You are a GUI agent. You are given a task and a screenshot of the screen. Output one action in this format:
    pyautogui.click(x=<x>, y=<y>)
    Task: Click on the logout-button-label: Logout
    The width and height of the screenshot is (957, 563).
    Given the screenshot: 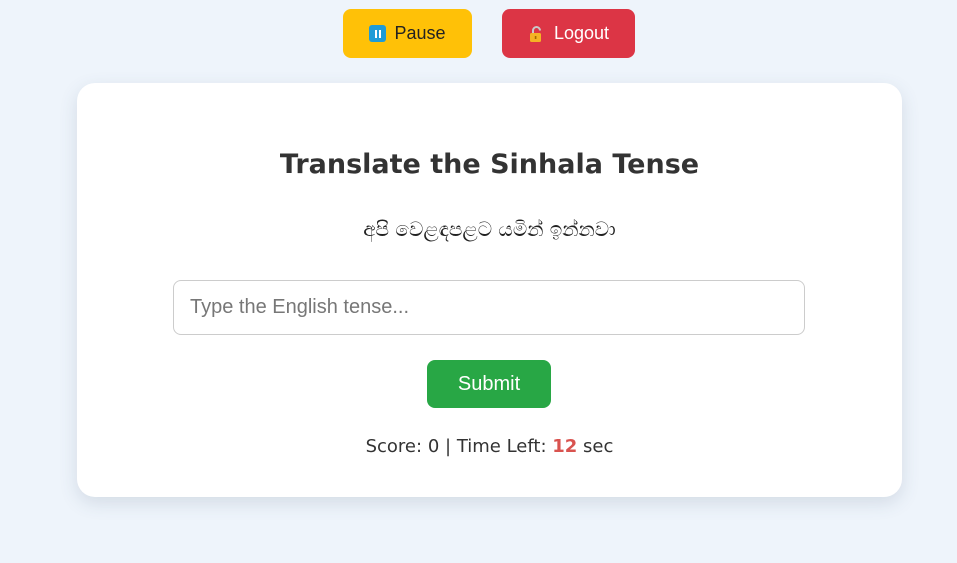 What is the action you would take?
    pyautogui.click(x=581, y=33)
    